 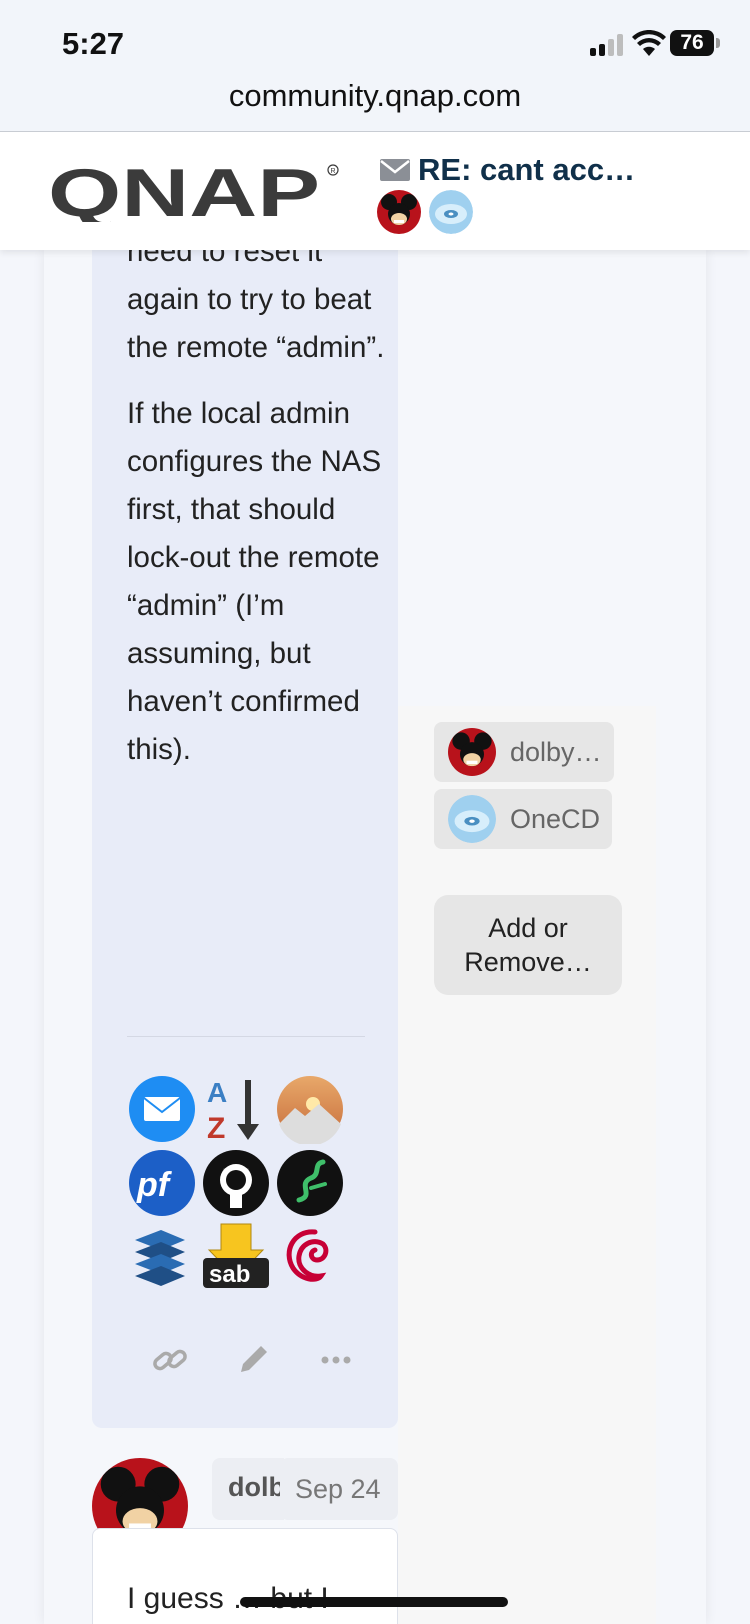 I want to click on battery-icon: 76, so click(x=692, y=43).